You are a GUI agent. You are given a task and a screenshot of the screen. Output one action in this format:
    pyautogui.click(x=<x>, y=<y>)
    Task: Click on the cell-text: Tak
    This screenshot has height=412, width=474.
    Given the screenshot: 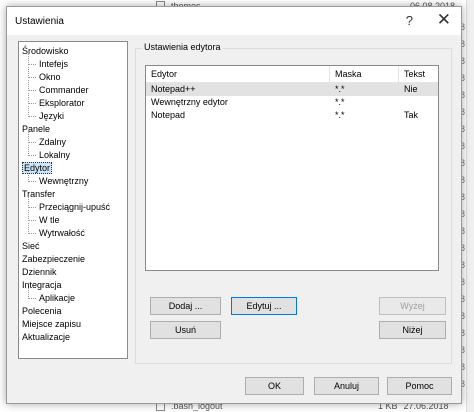 What is the action you would take?
    pyautogui.click(x=411, y=115)
    